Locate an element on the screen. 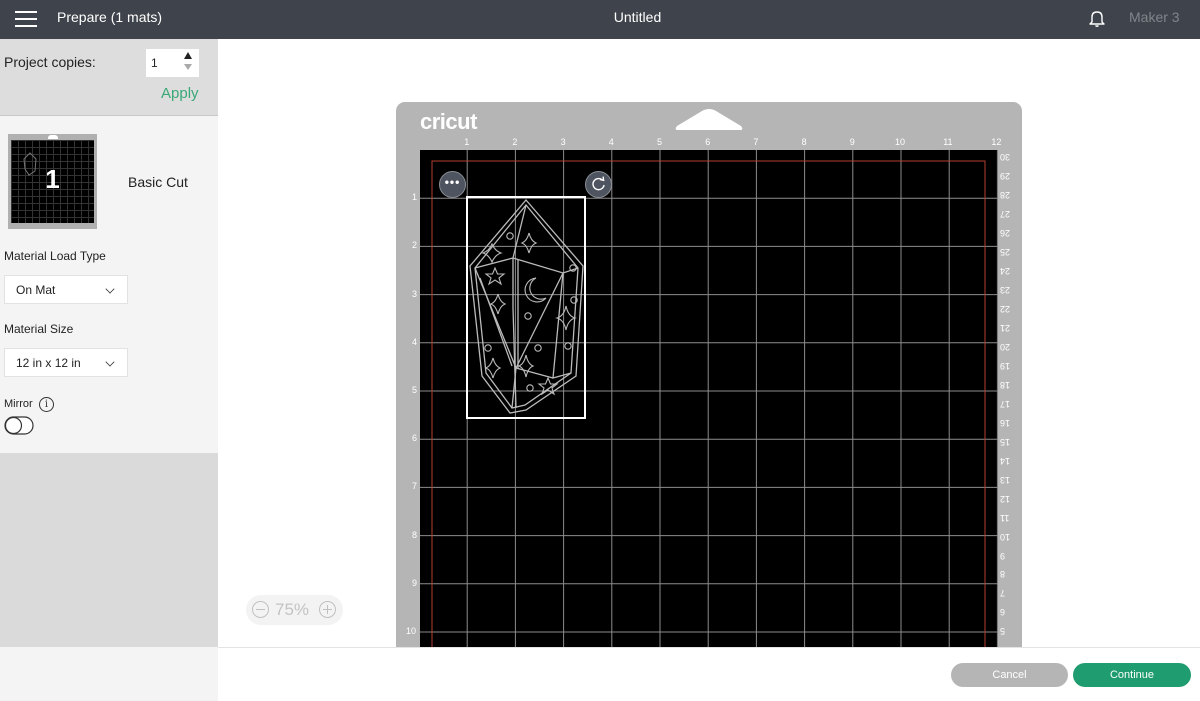  bell-icon is located at coordinates (1097, 18).